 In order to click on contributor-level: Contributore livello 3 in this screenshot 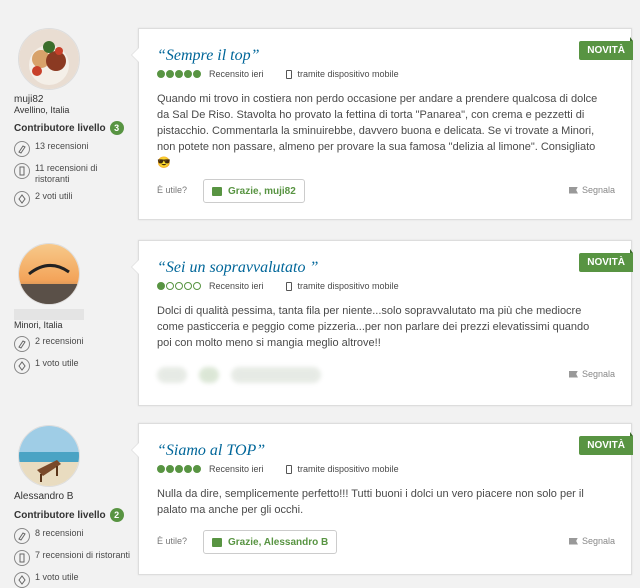, I will do `click(74, 128)`.